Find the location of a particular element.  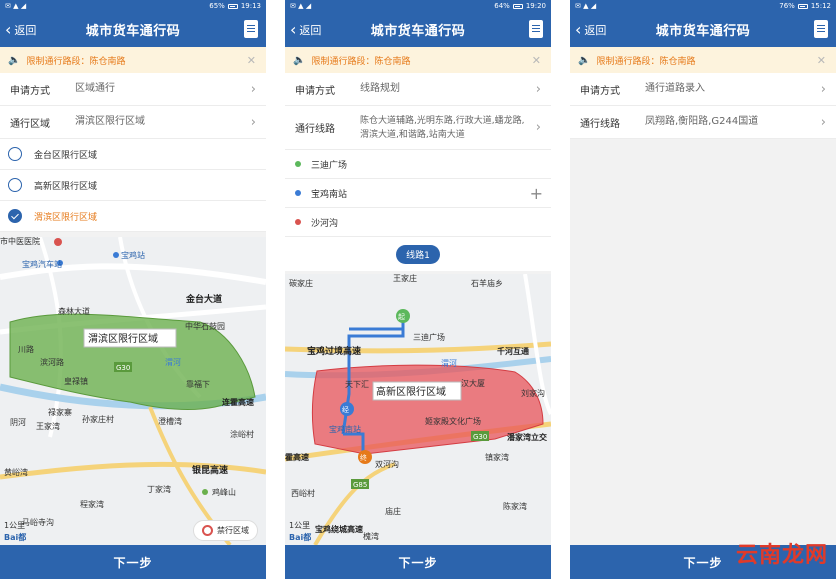

banned-area-button: 禁行区域 is located at coordinates (225, 530).